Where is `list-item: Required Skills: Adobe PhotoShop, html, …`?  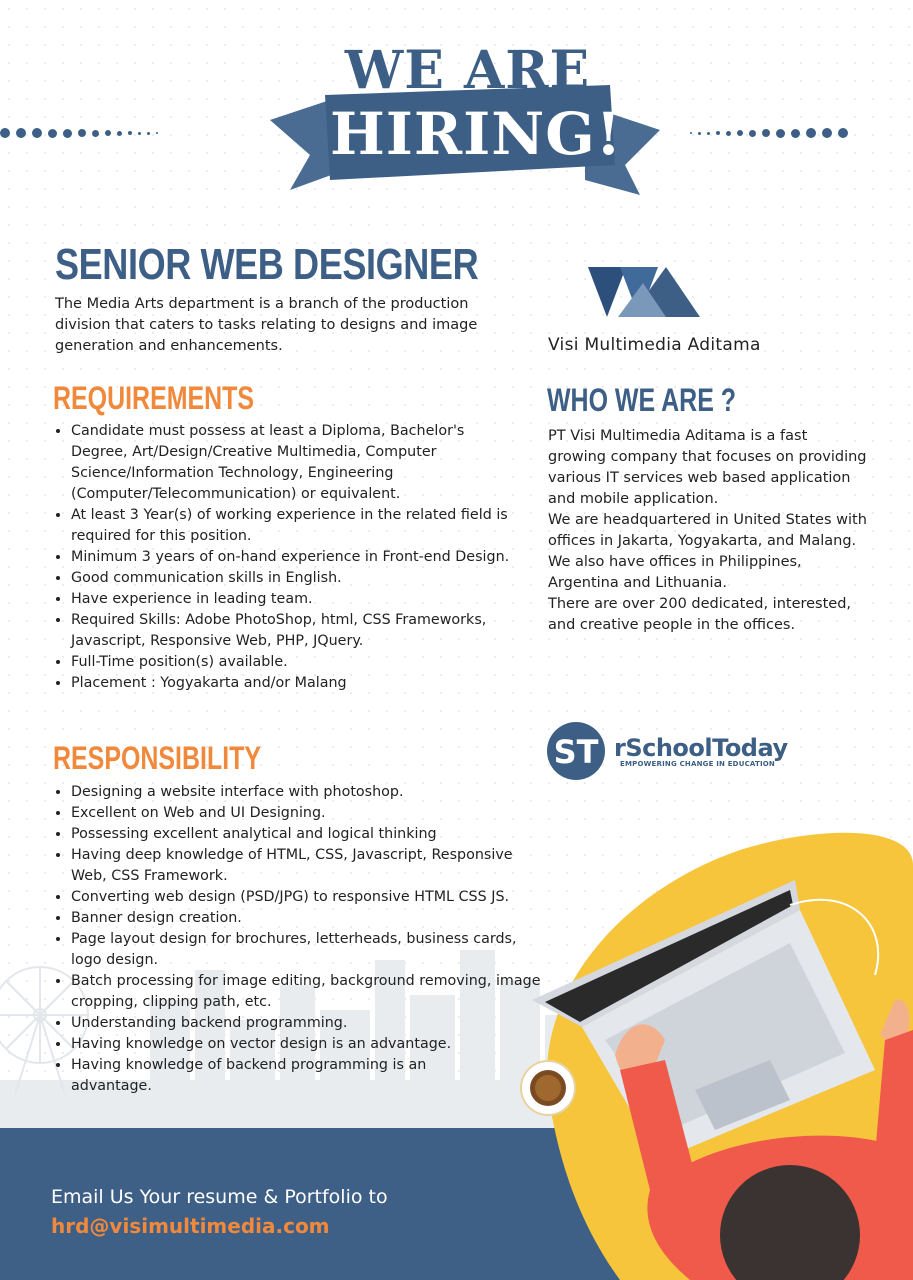
list-item: Required Skills: Adobe PhotoShop, html, … is located at coordinates (291, 631).